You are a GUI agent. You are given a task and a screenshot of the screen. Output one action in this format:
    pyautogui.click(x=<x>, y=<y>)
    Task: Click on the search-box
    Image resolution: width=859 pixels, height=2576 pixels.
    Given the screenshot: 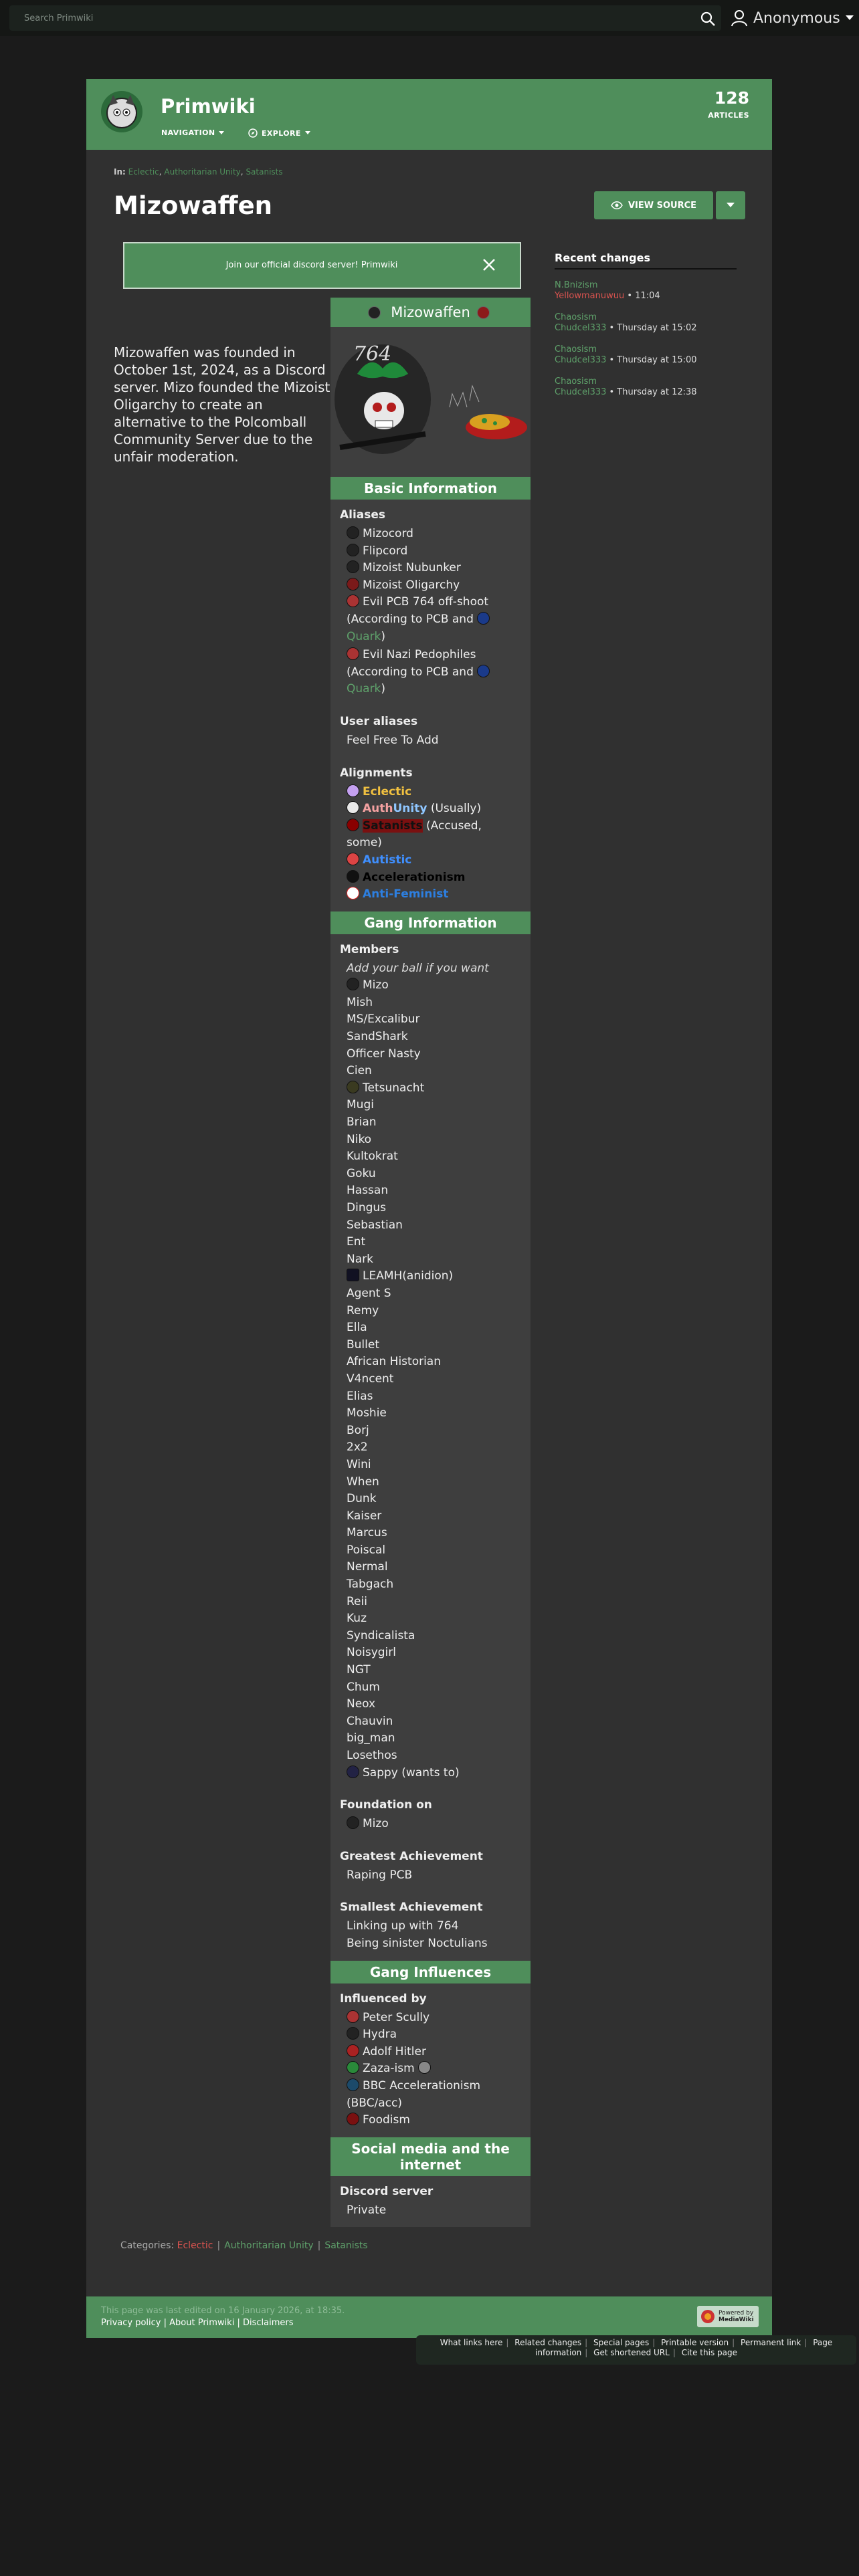 What is the action you would take?
    pyautogui.click(x=365, y=18)
    